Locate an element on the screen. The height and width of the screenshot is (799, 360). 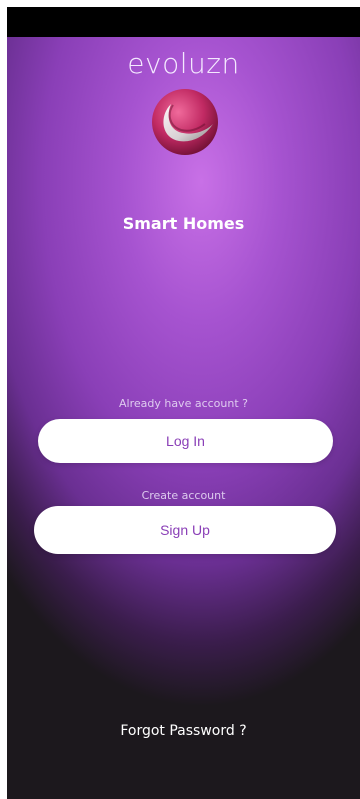
signup-button: Sign Up is located at coordinates (185, 530).